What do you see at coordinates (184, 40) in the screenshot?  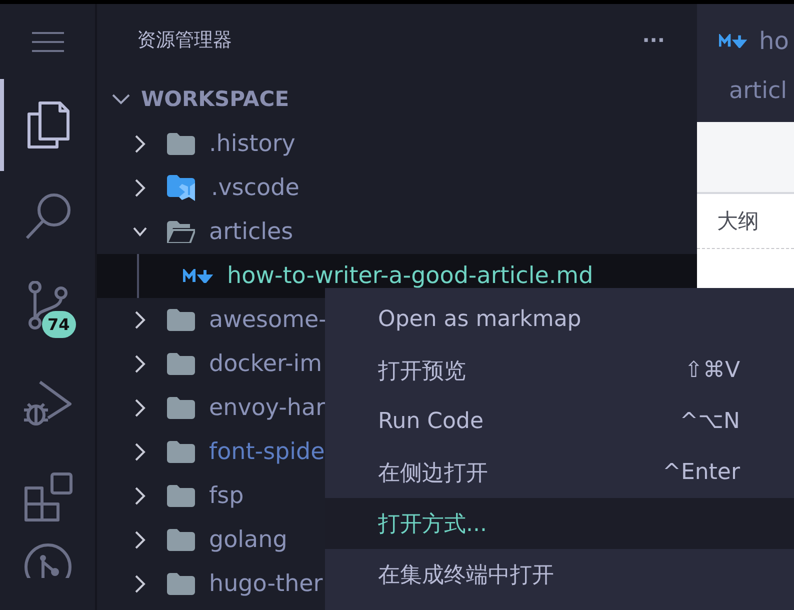 I see `explorer-title: 资源管理器` at bounding box center [184, 40].